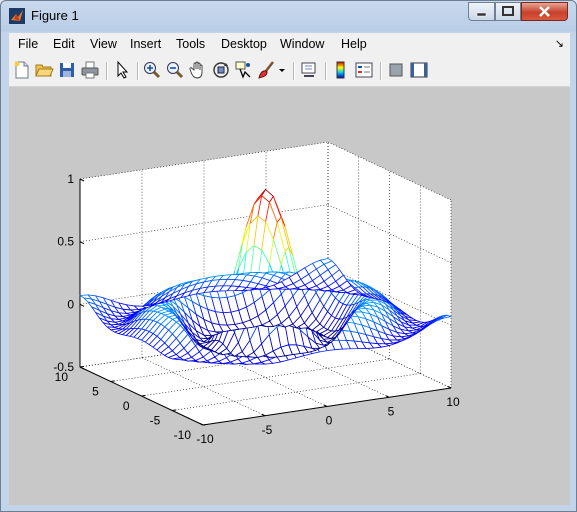  What do you see at coordinates (44, 70) in the screenshot?
I see `open-file-icon` at bounding box center [44, 70].